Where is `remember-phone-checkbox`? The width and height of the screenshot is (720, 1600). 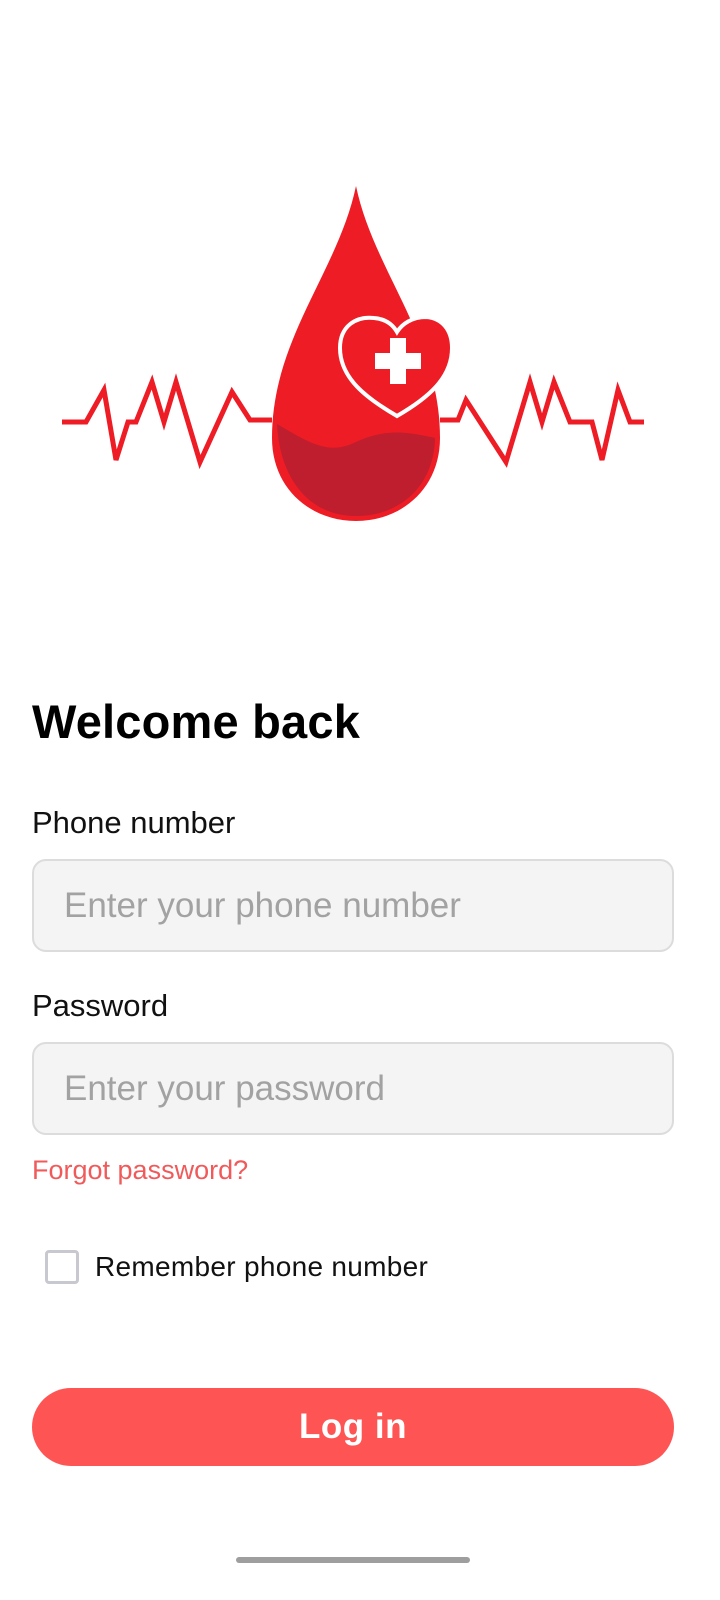
remember-phone-checkbox is located at coordinates (62, 1267).